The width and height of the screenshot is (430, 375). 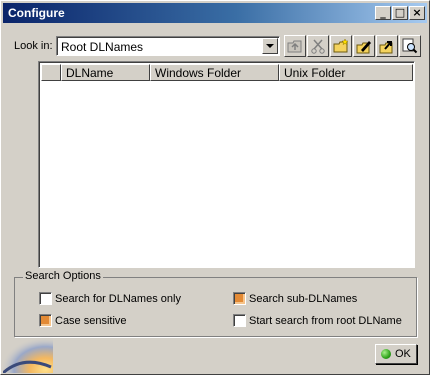 What do you see at coordinates (168, 46) in the screenshot?
I see `look-in-combobox: Root DLNames` at bounding box center [168, 46].